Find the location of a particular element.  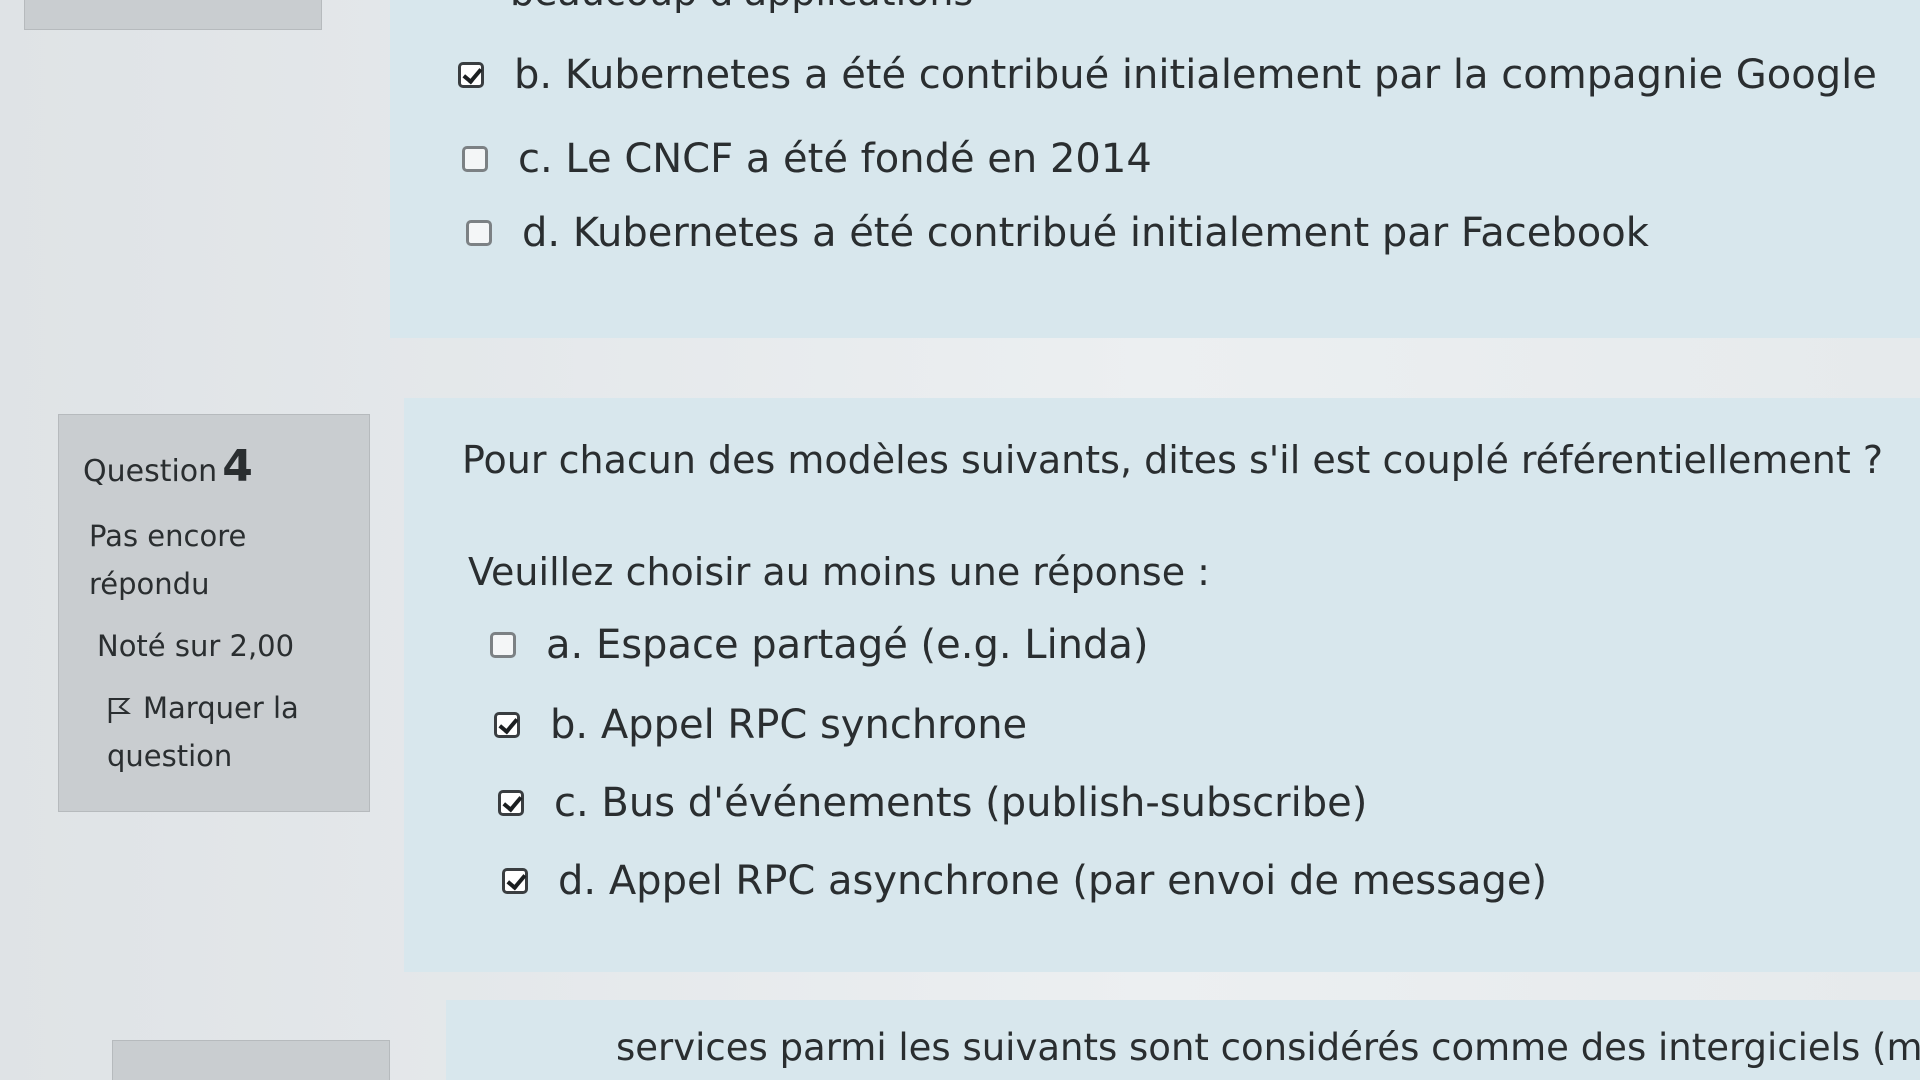

q4-option-c-checkbox is located at coordinates (511, 803).